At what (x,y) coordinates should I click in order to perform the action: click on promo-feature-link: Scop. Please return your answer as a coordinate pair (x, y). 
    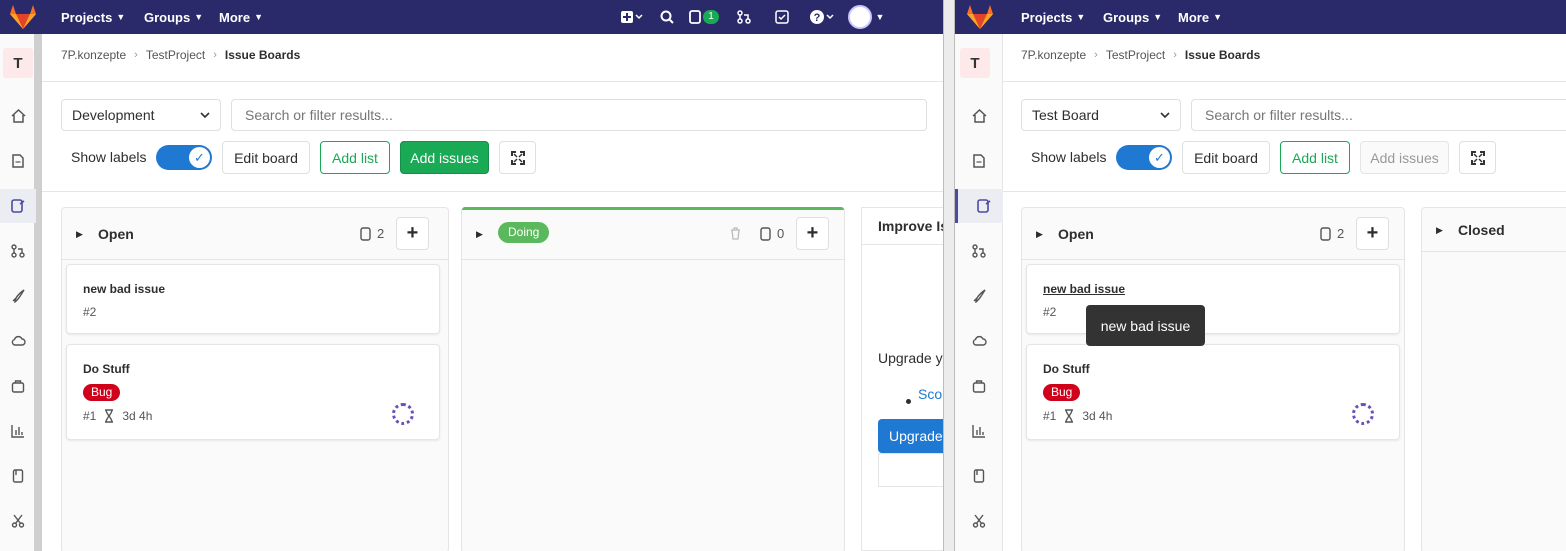
    Looking at the image, I should click on (930, 394).